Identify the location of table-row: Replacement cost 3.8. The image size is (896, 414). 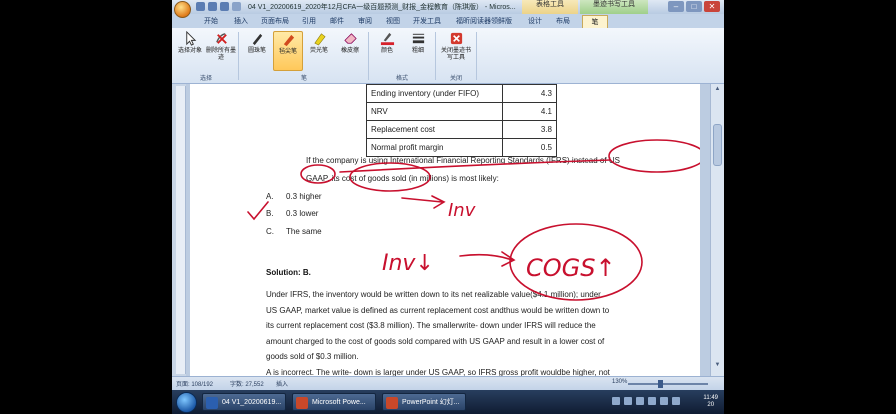
(461, 129).